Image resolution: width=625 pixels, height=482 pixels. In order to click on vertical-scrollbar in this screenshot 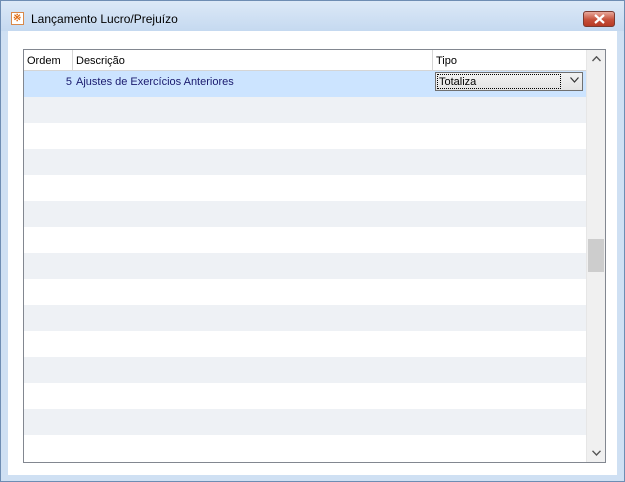, I will do `click(595, 256)`.